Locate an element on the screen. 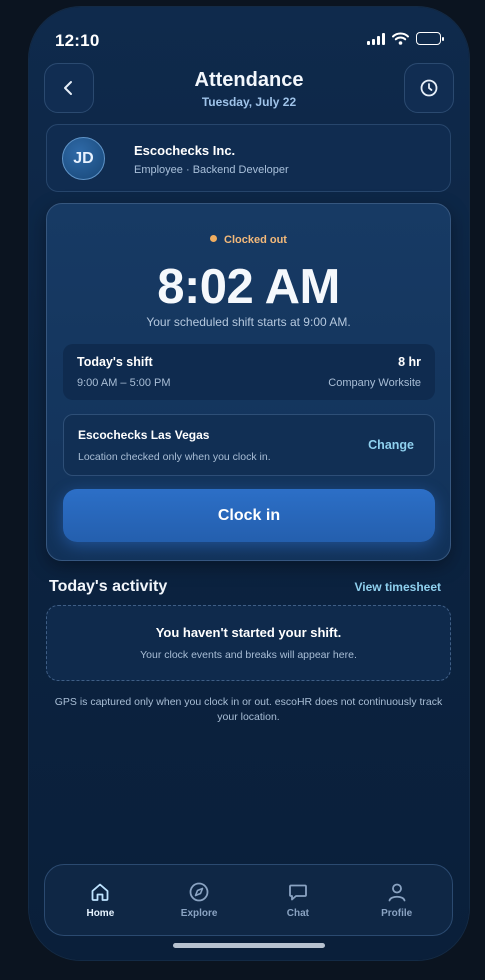 The image size is (485, 980). tab-profile: Profile is located at coordinates (397, 900).